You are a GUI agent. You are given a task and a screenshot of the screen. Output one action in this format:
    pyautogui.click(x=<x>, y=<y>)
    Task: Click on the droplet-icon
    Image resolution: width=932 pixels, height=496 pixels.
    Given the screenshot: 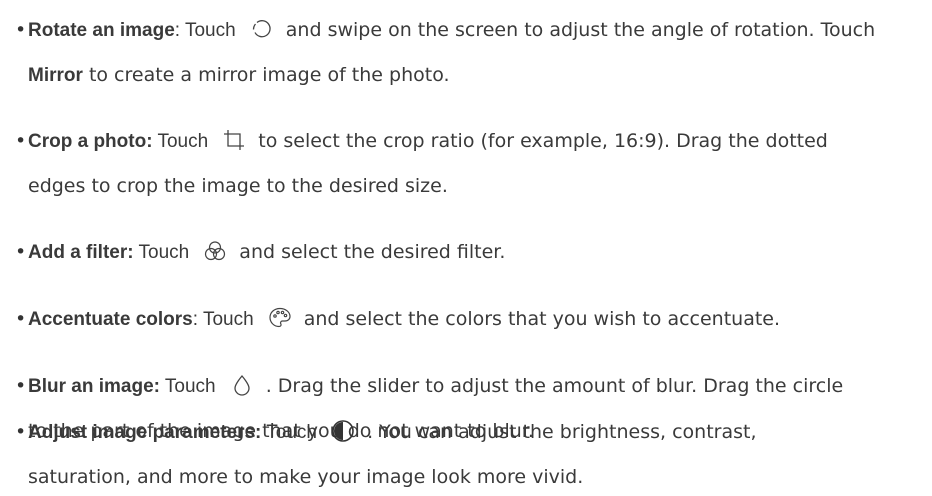 What is the action you would take?
    pyautogui.click(x=242, y=385)
    